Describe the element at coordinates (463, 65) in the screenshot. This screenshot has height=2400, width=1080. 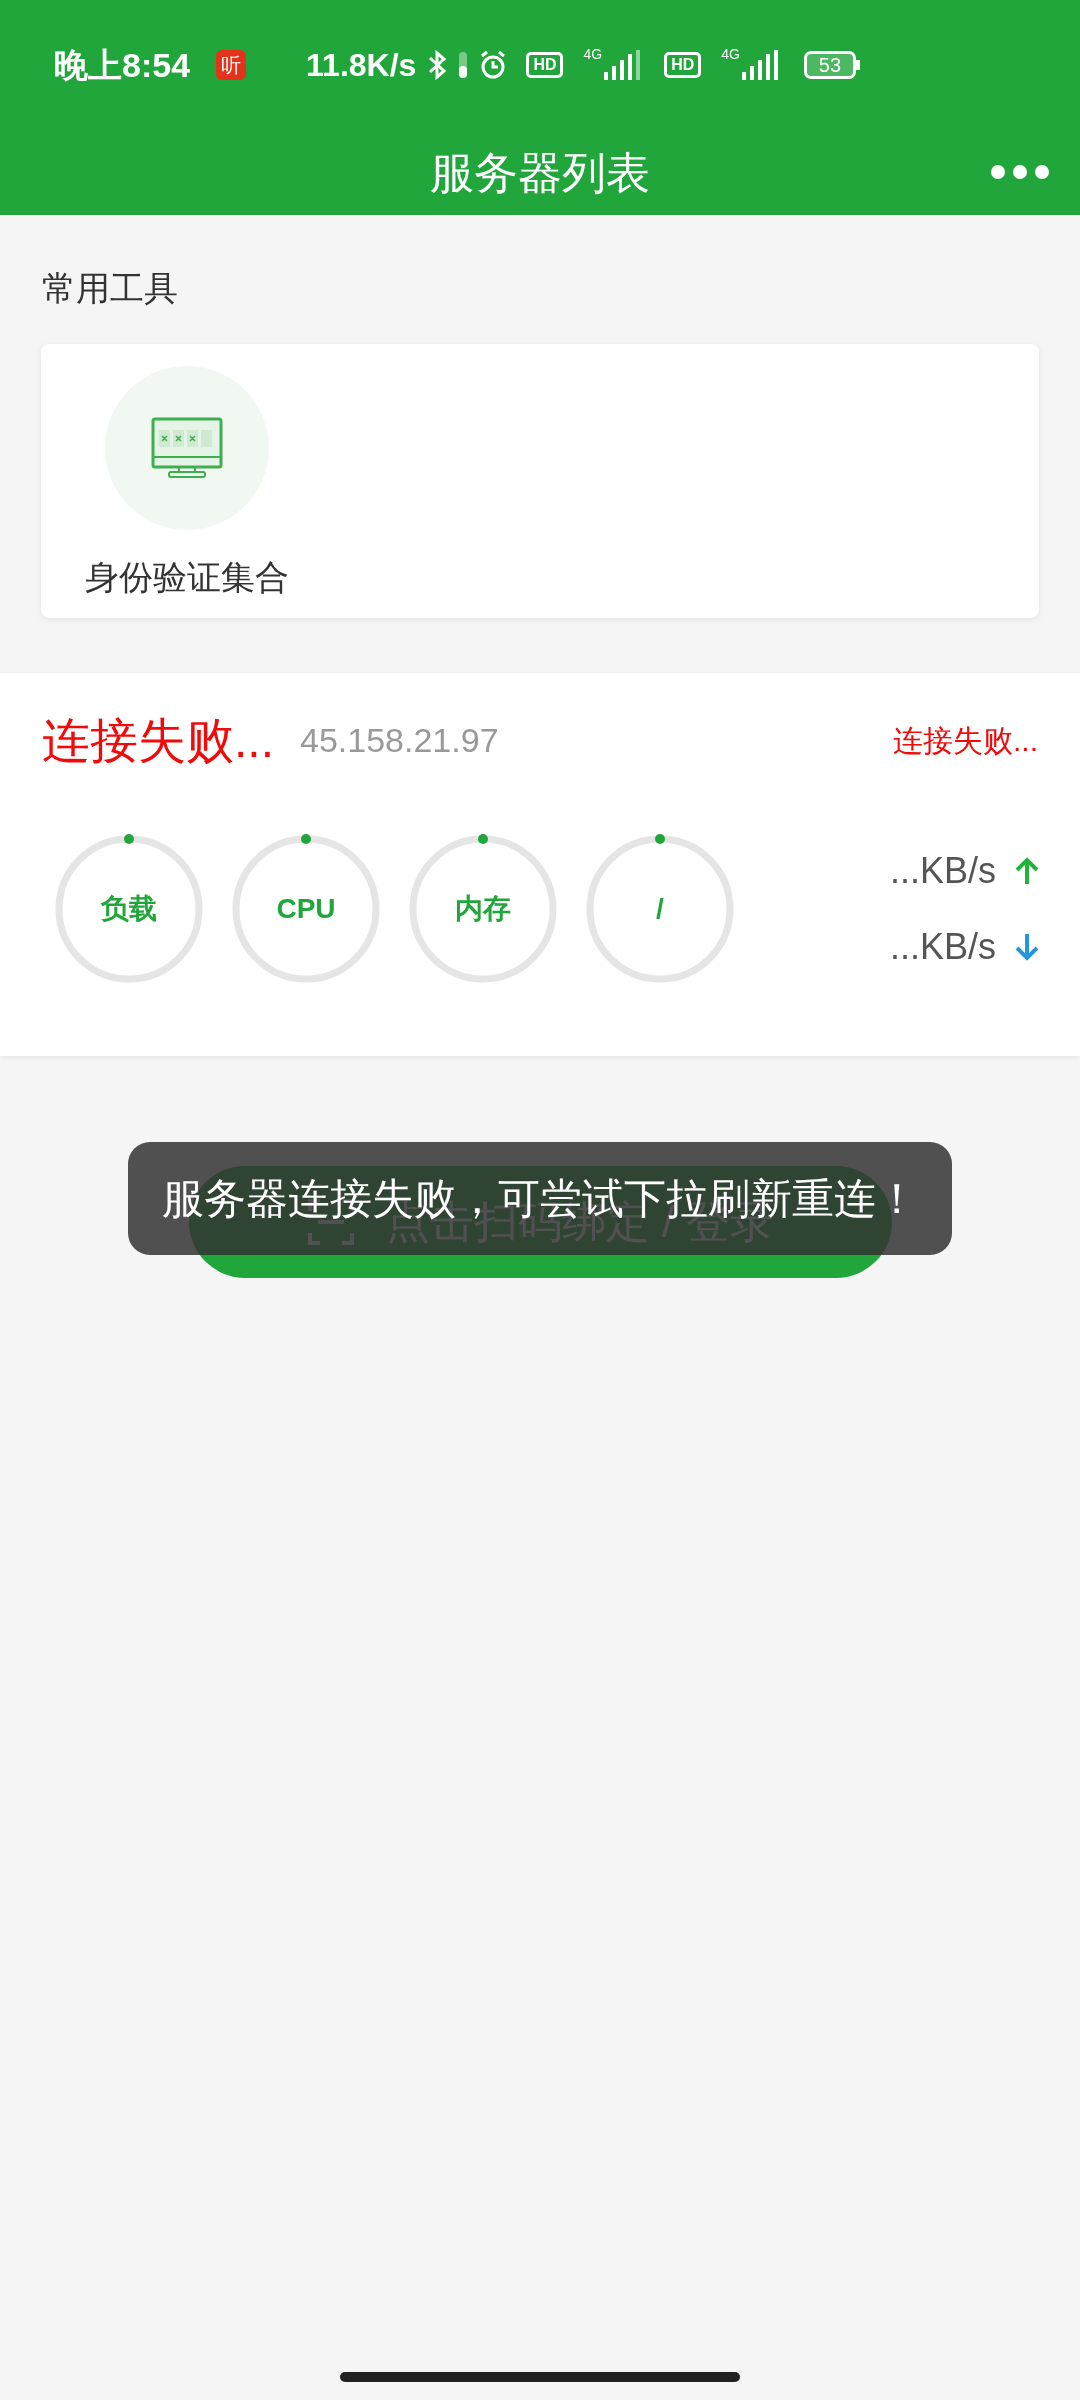
I see `thermometer-icon` at that location.